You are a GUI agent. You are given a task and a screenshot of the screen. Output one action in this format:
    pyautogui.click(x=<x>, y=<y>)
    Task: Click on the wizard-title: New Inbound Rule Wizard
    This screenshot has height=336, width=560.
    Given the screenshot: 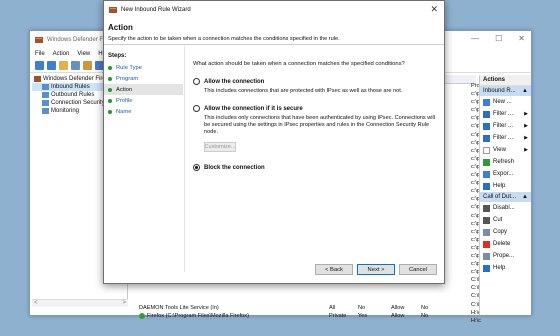 What is the action you would take?
    pyautogui.click(x=156, y=9)
    